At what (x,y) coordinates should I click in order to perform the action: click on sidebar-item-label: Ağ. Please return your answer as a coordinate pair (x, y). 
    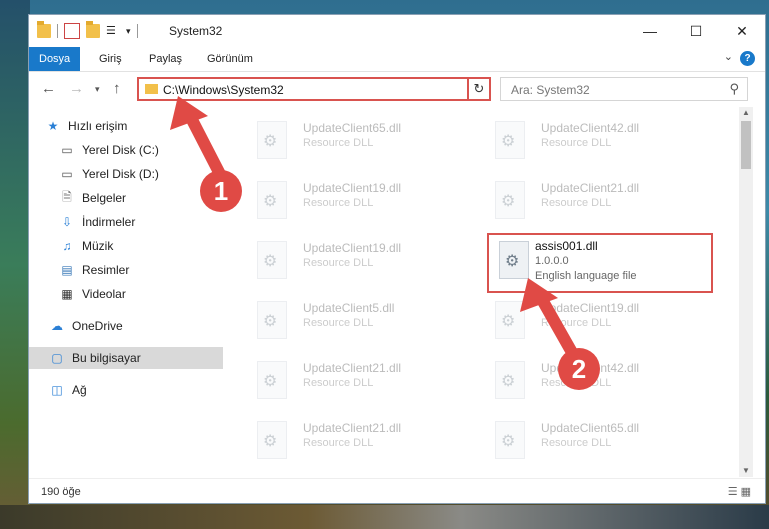
    Looking at the image, I should click on (79, 390).